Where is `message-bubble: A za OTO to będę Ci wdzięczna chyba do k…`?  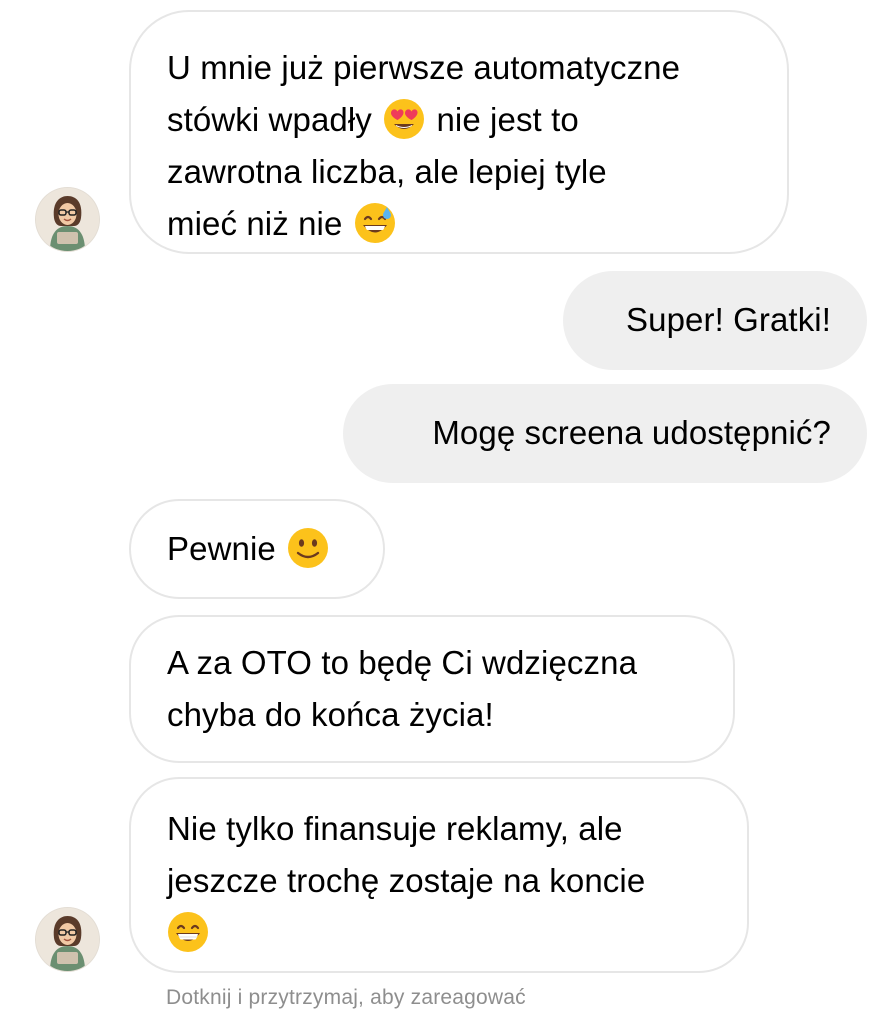
message-bubble: A za OTO to będę Ci wdzięczna chyba do k… is located at coordinates (432, 689).